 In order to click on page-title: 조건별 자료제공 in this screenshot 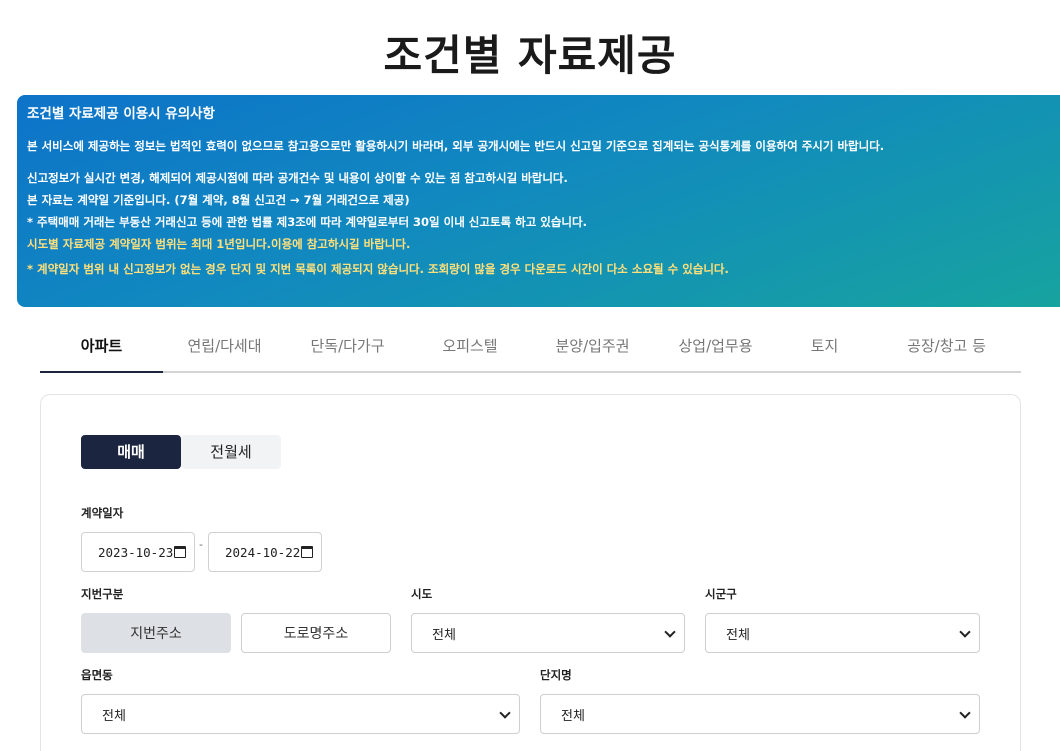, I will do `click(530, 55)`.